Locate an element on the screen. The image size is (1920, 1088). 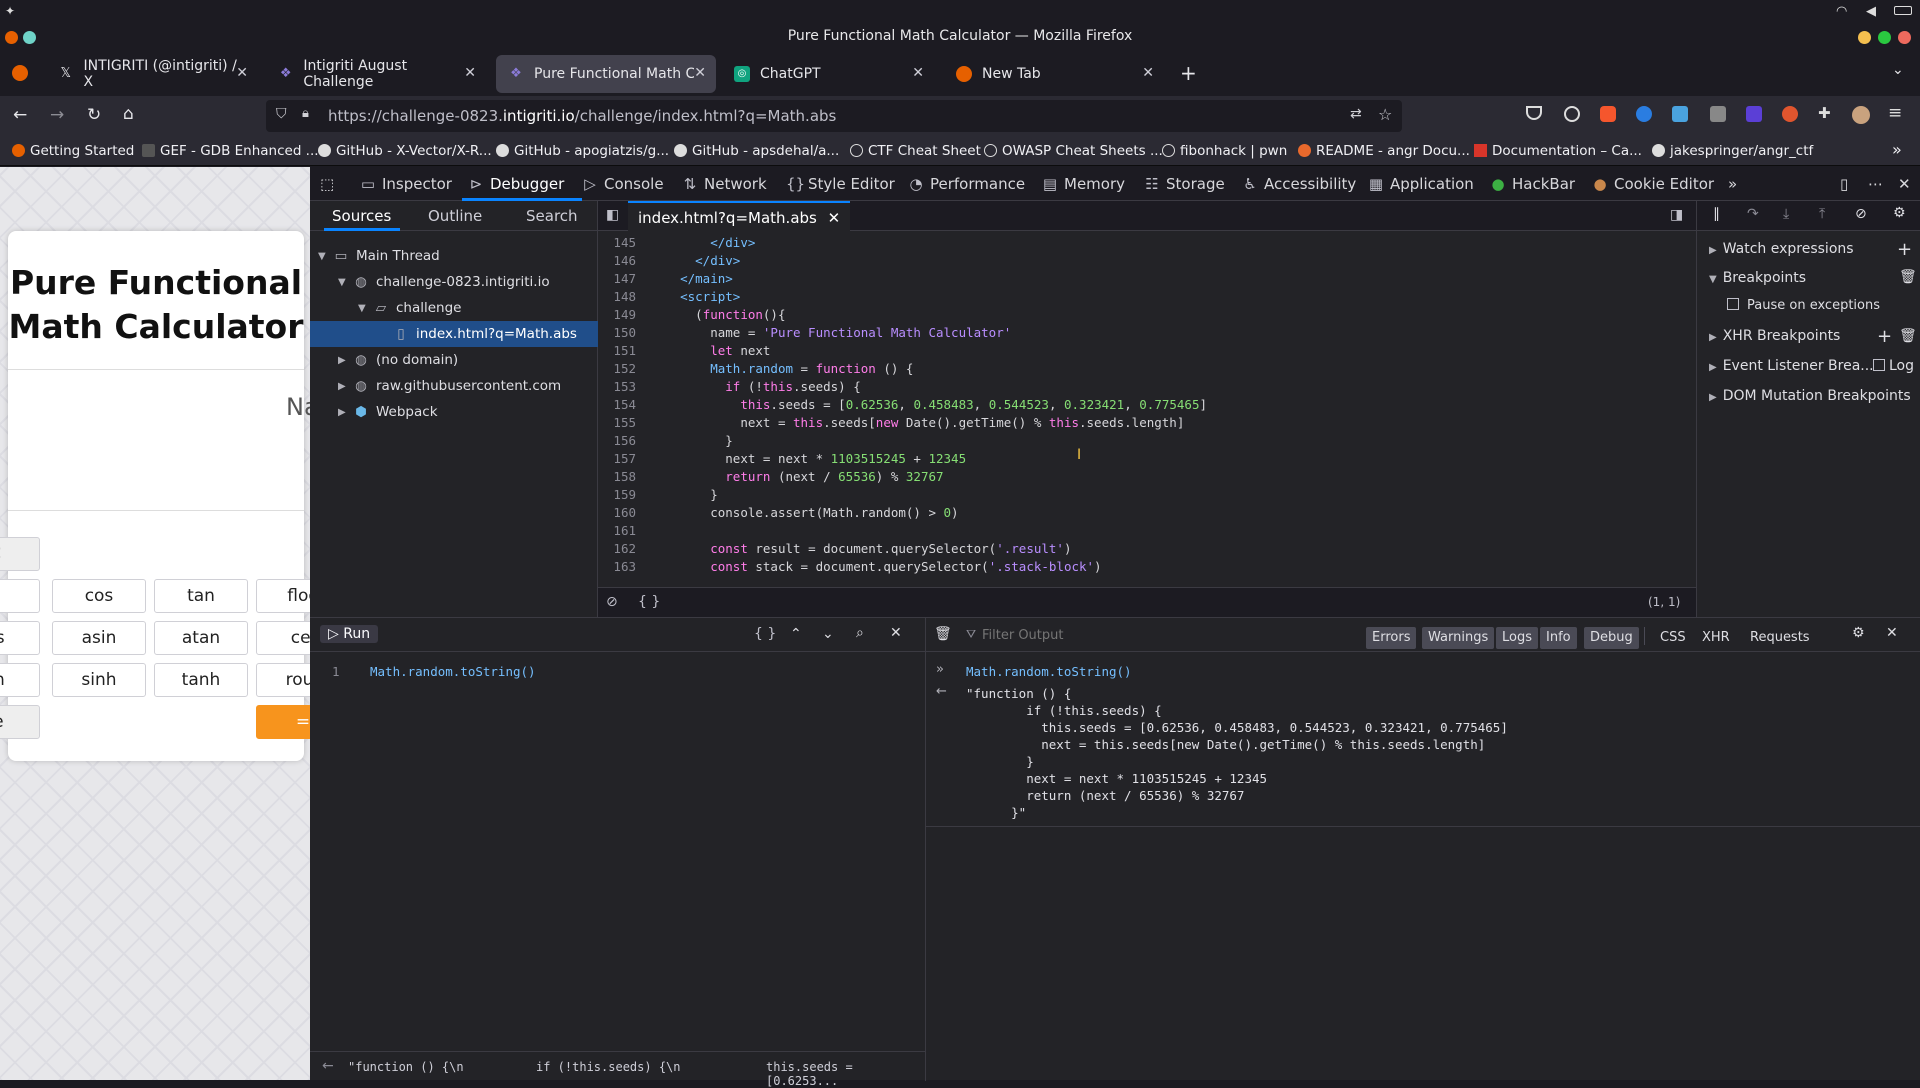
tree-webpack: ▶ ⬢ Webpack is located at coordinates (388, 412).